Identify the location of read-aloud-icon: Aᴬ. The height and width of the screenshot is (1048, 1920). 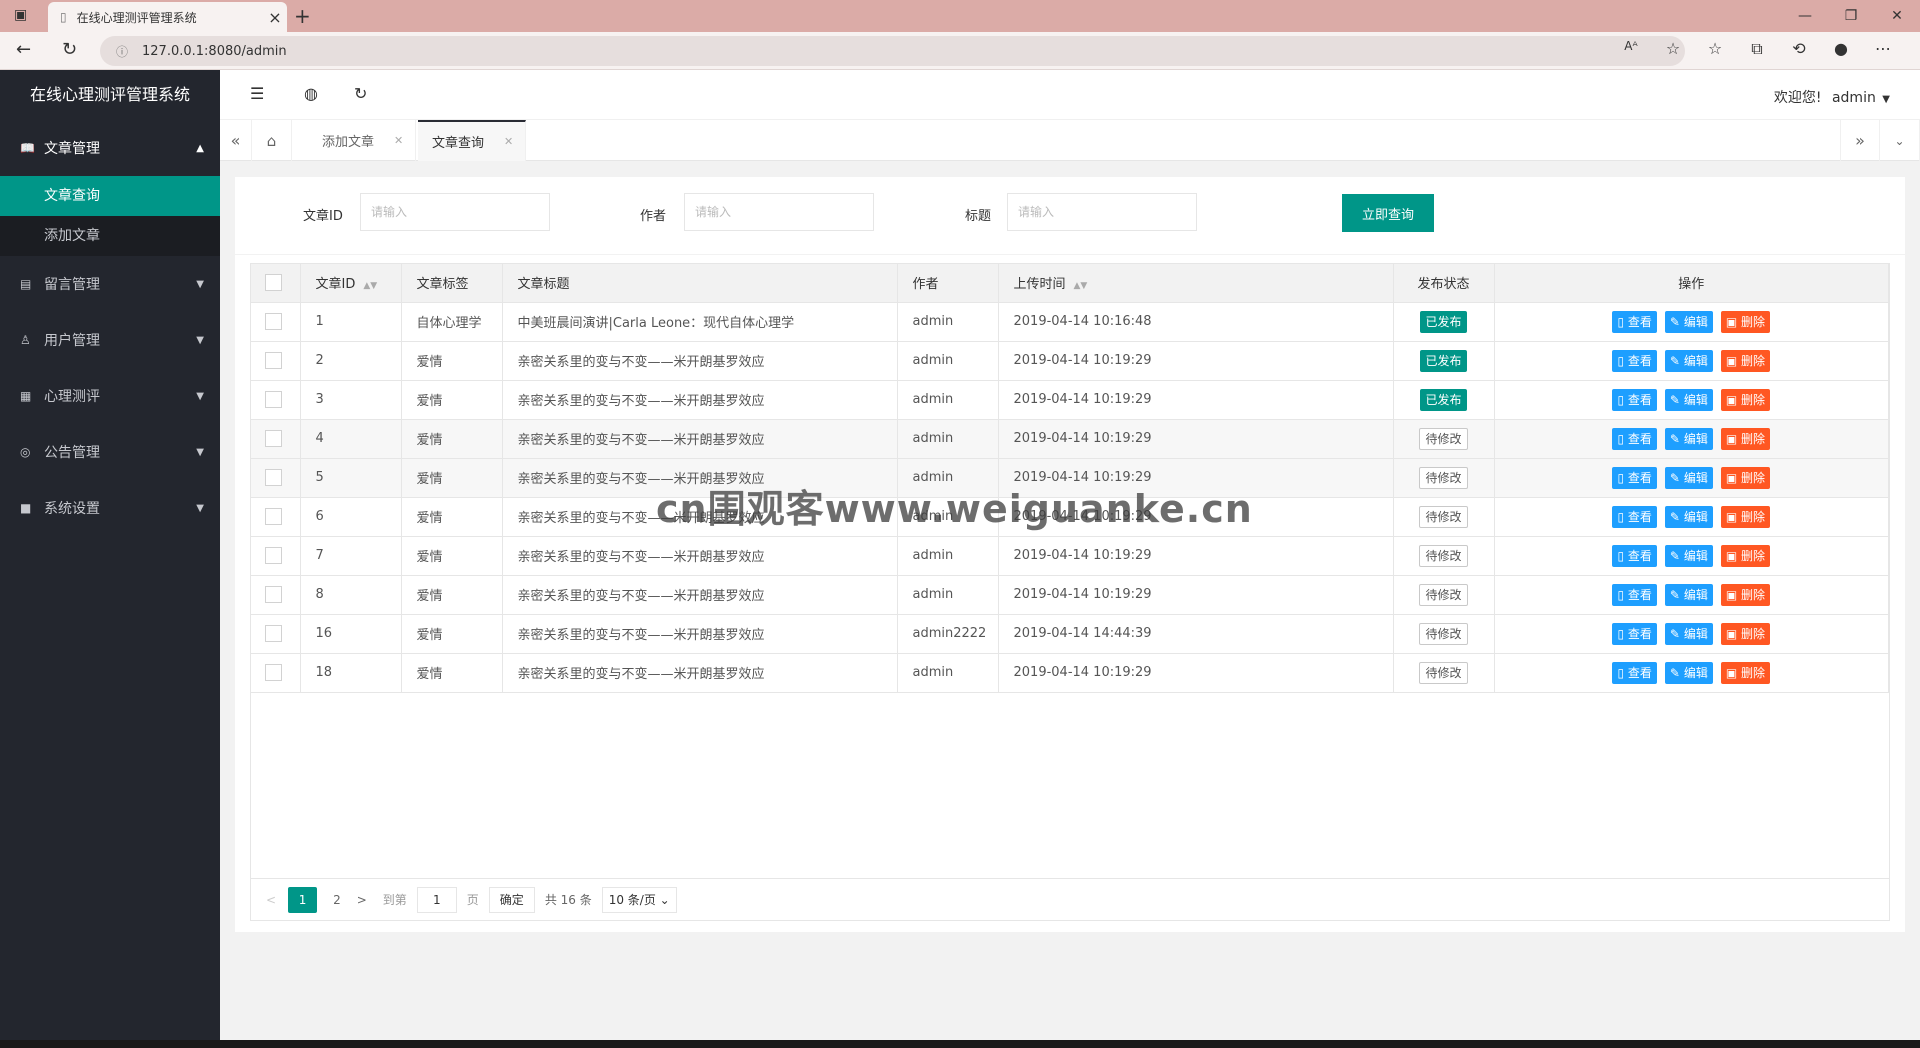
(1631, 48).